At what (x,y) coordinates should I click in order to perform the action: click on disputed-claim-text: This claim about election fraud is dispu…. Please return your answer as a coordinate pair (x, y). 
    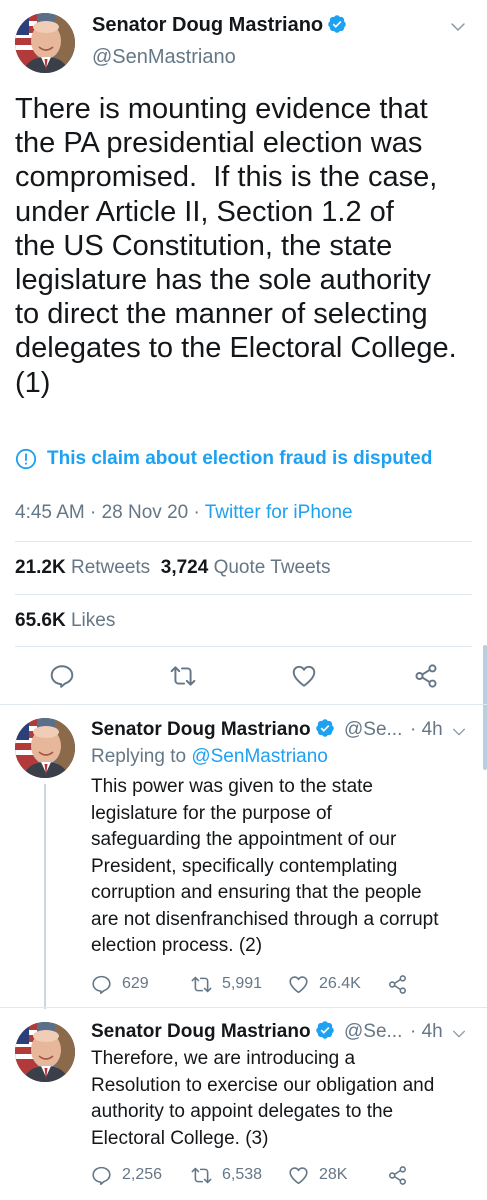
    Looking at the image, I should click on (240, 458).